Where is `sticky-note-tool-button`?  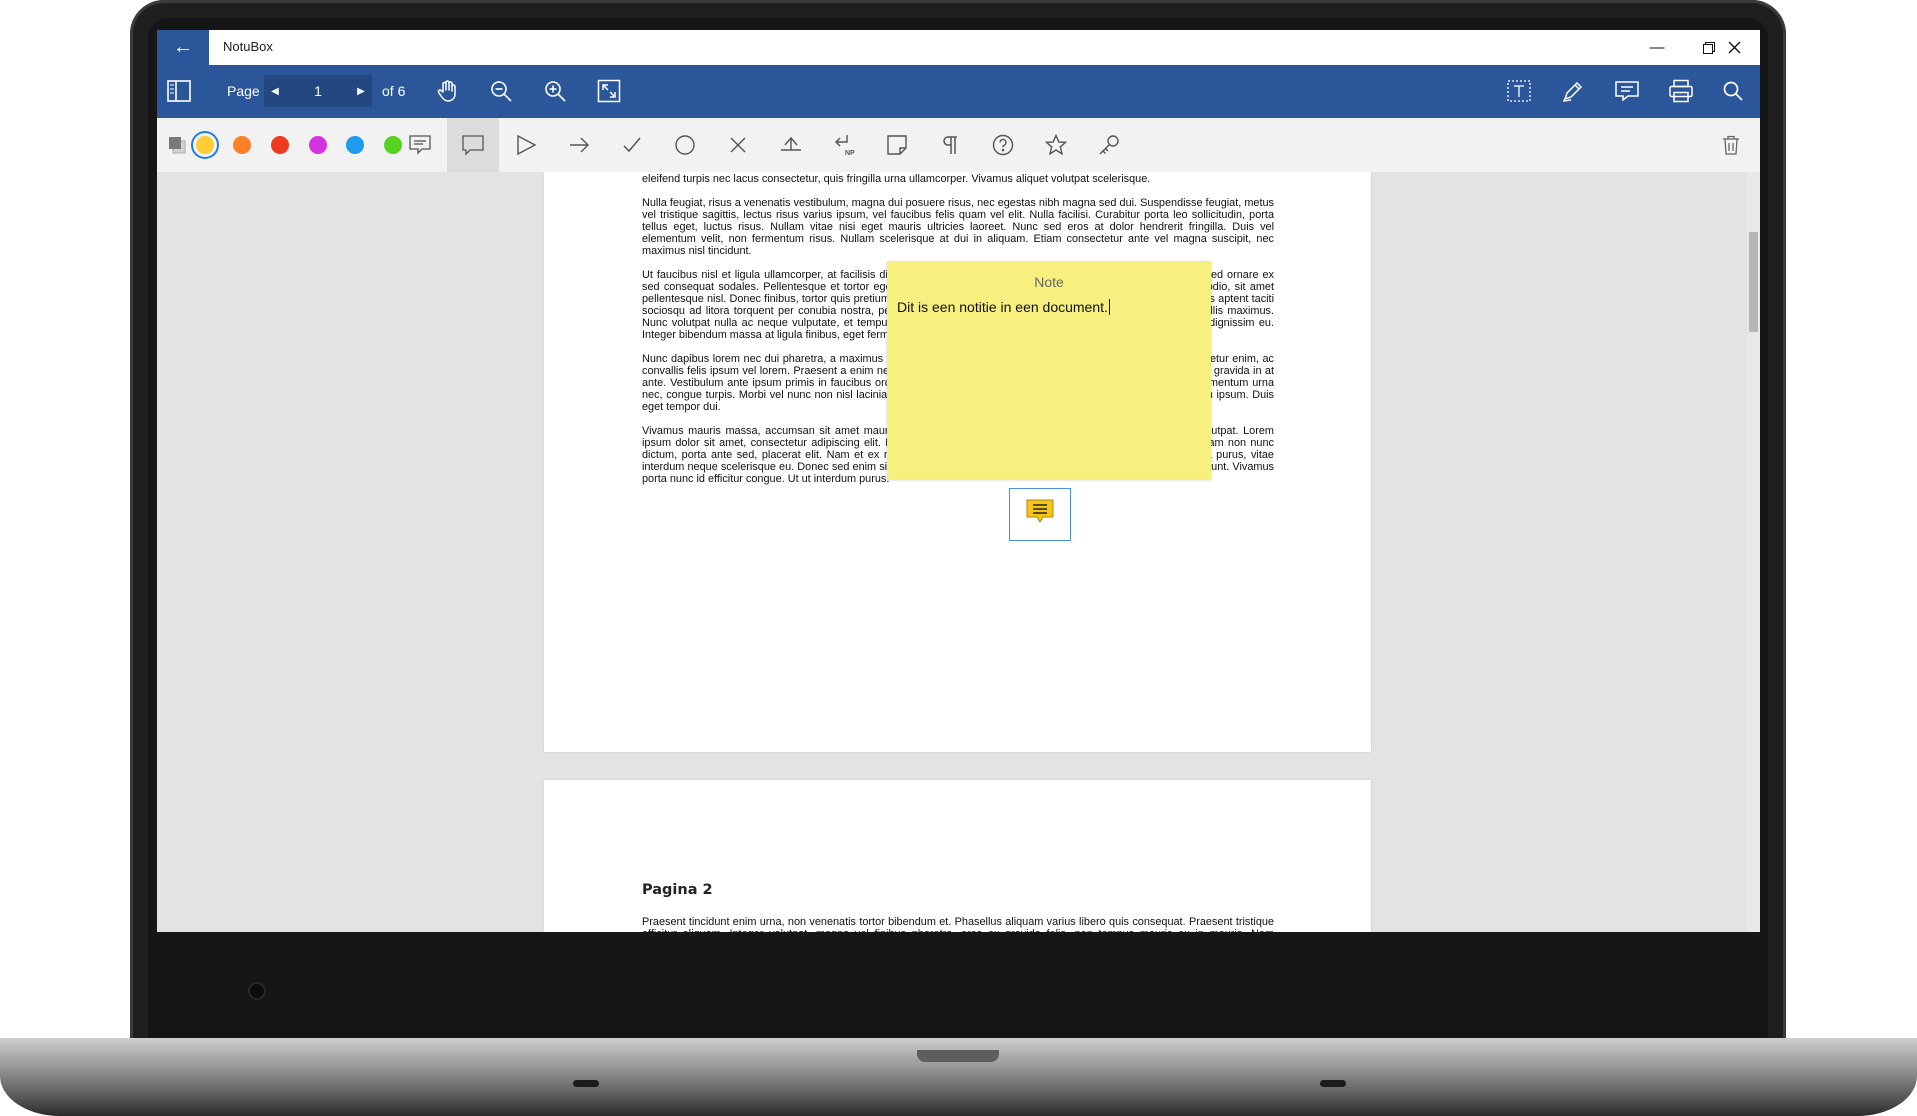 sticky-note-tool-button is located at coordinates (897, 145).